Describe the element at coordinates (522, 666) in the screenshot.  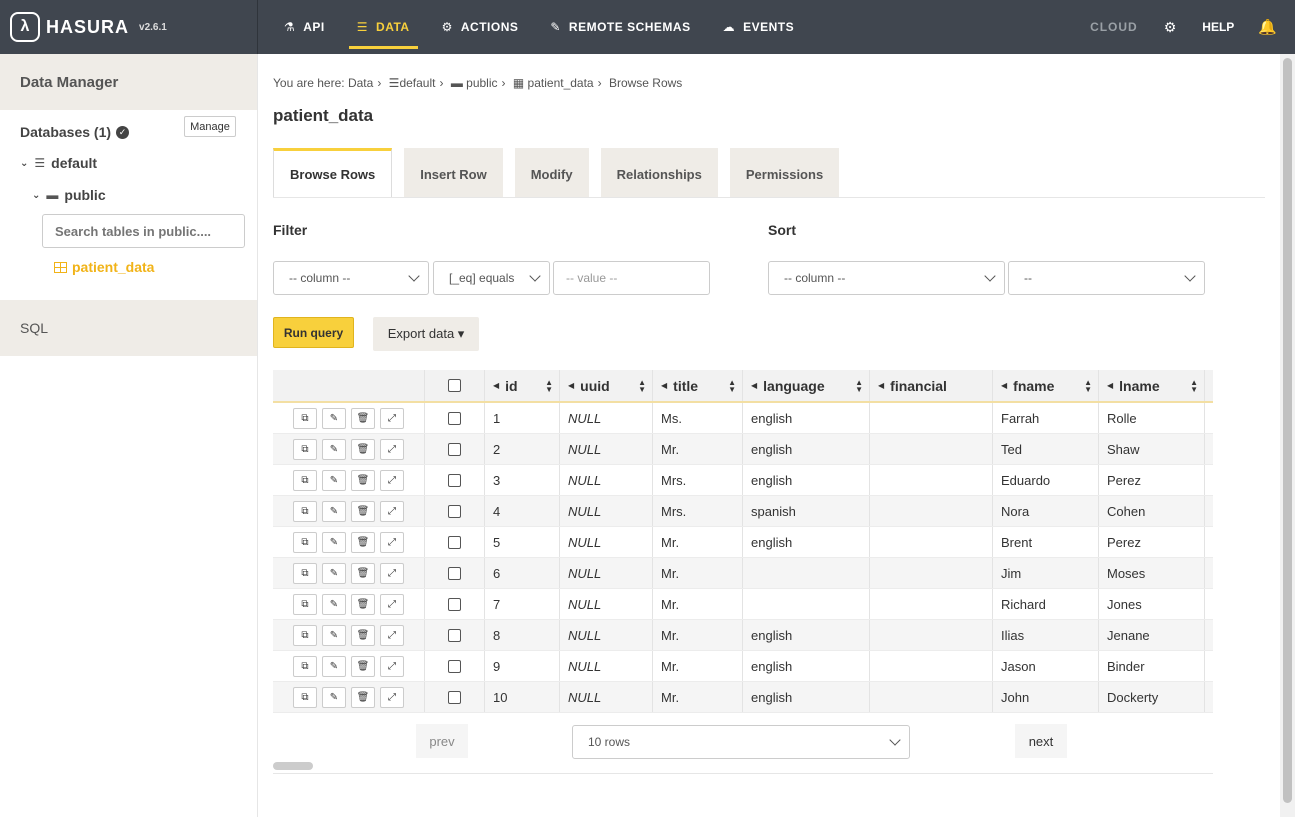
I see `cell-id: 9` at that location.